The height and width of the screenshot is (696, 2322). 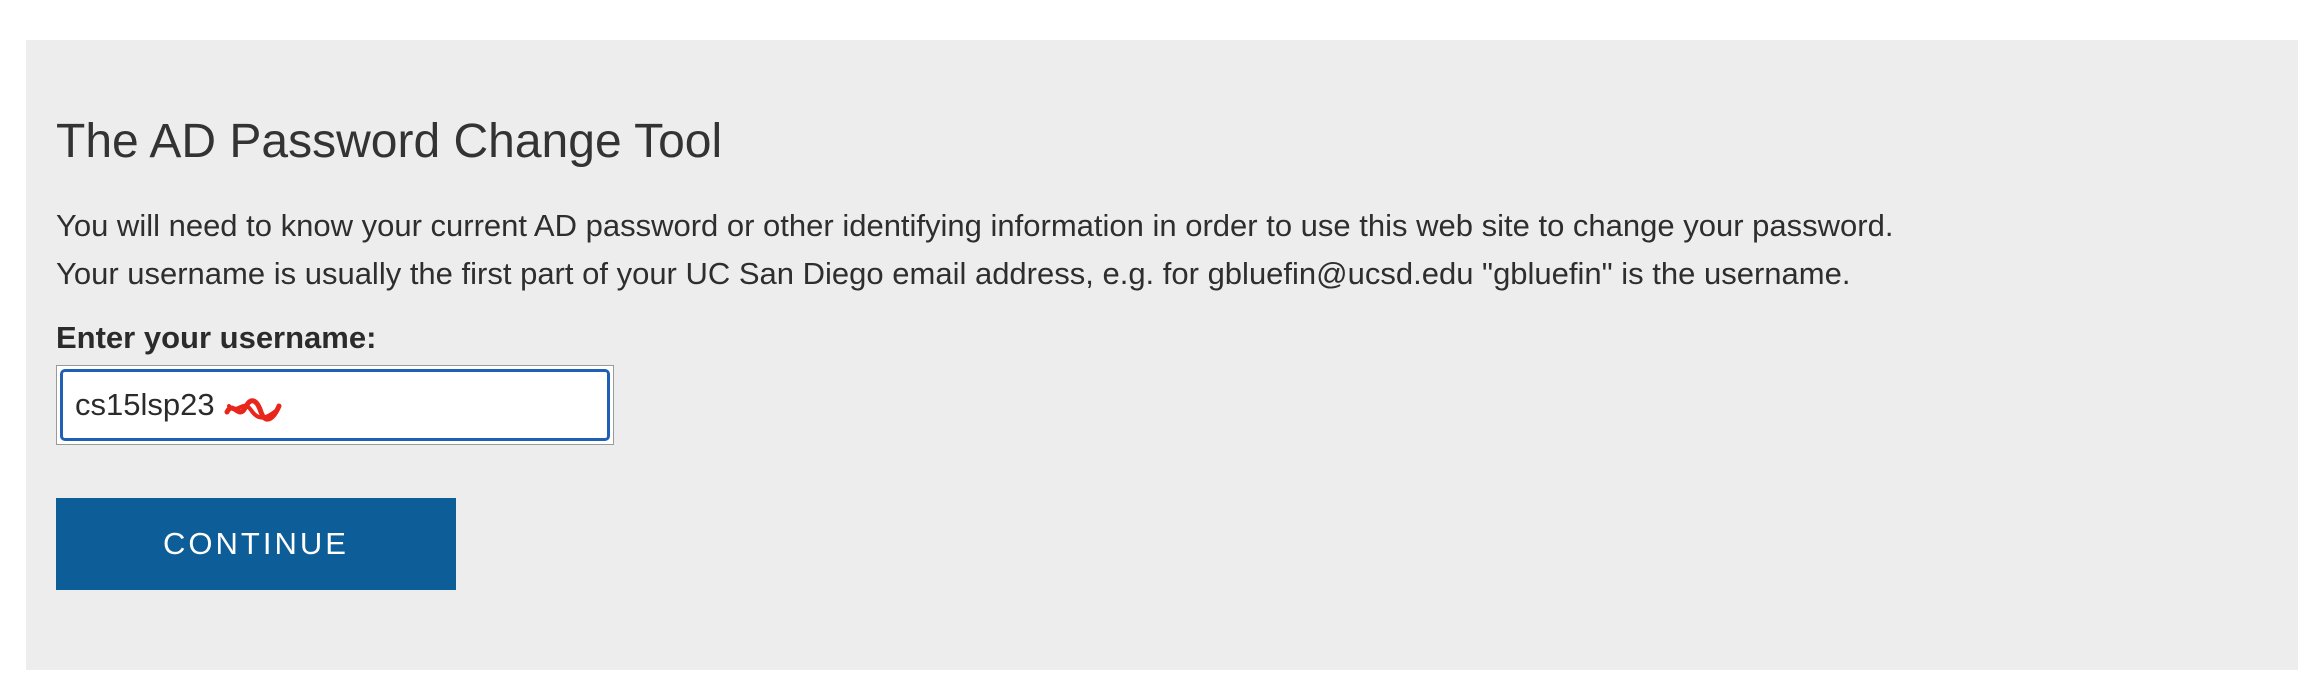 I want to click on redaction-scribble, so click(x=253, y=410).